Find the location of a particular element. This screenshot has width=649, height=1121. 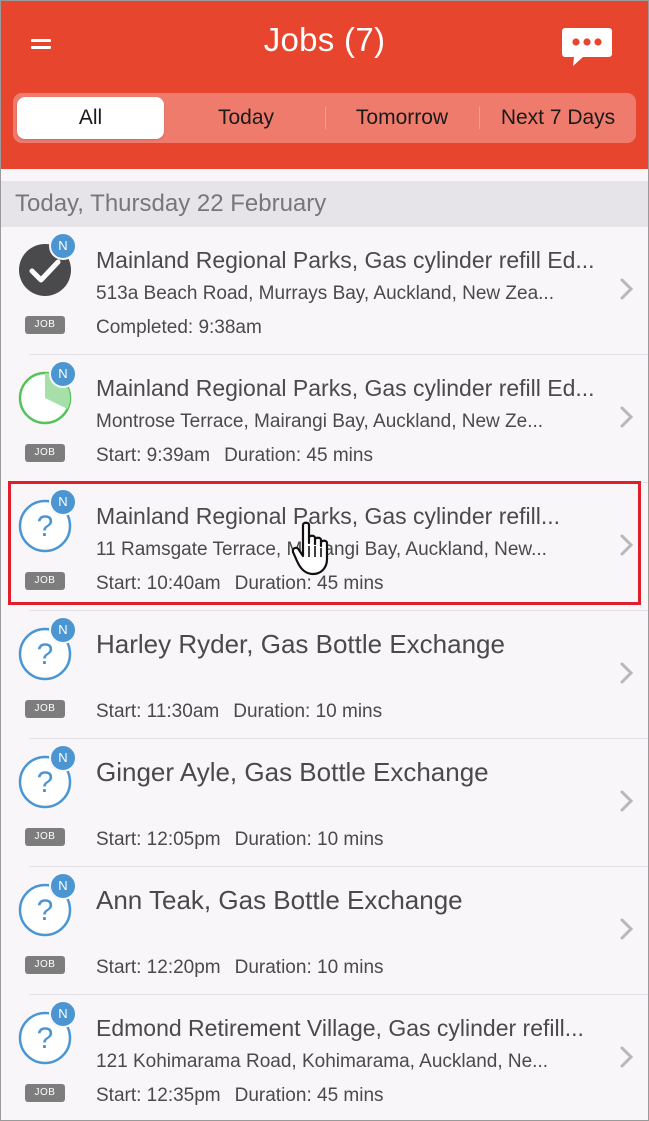

job-start-time: Start: 10:40am is located at coordinates (158, 583).